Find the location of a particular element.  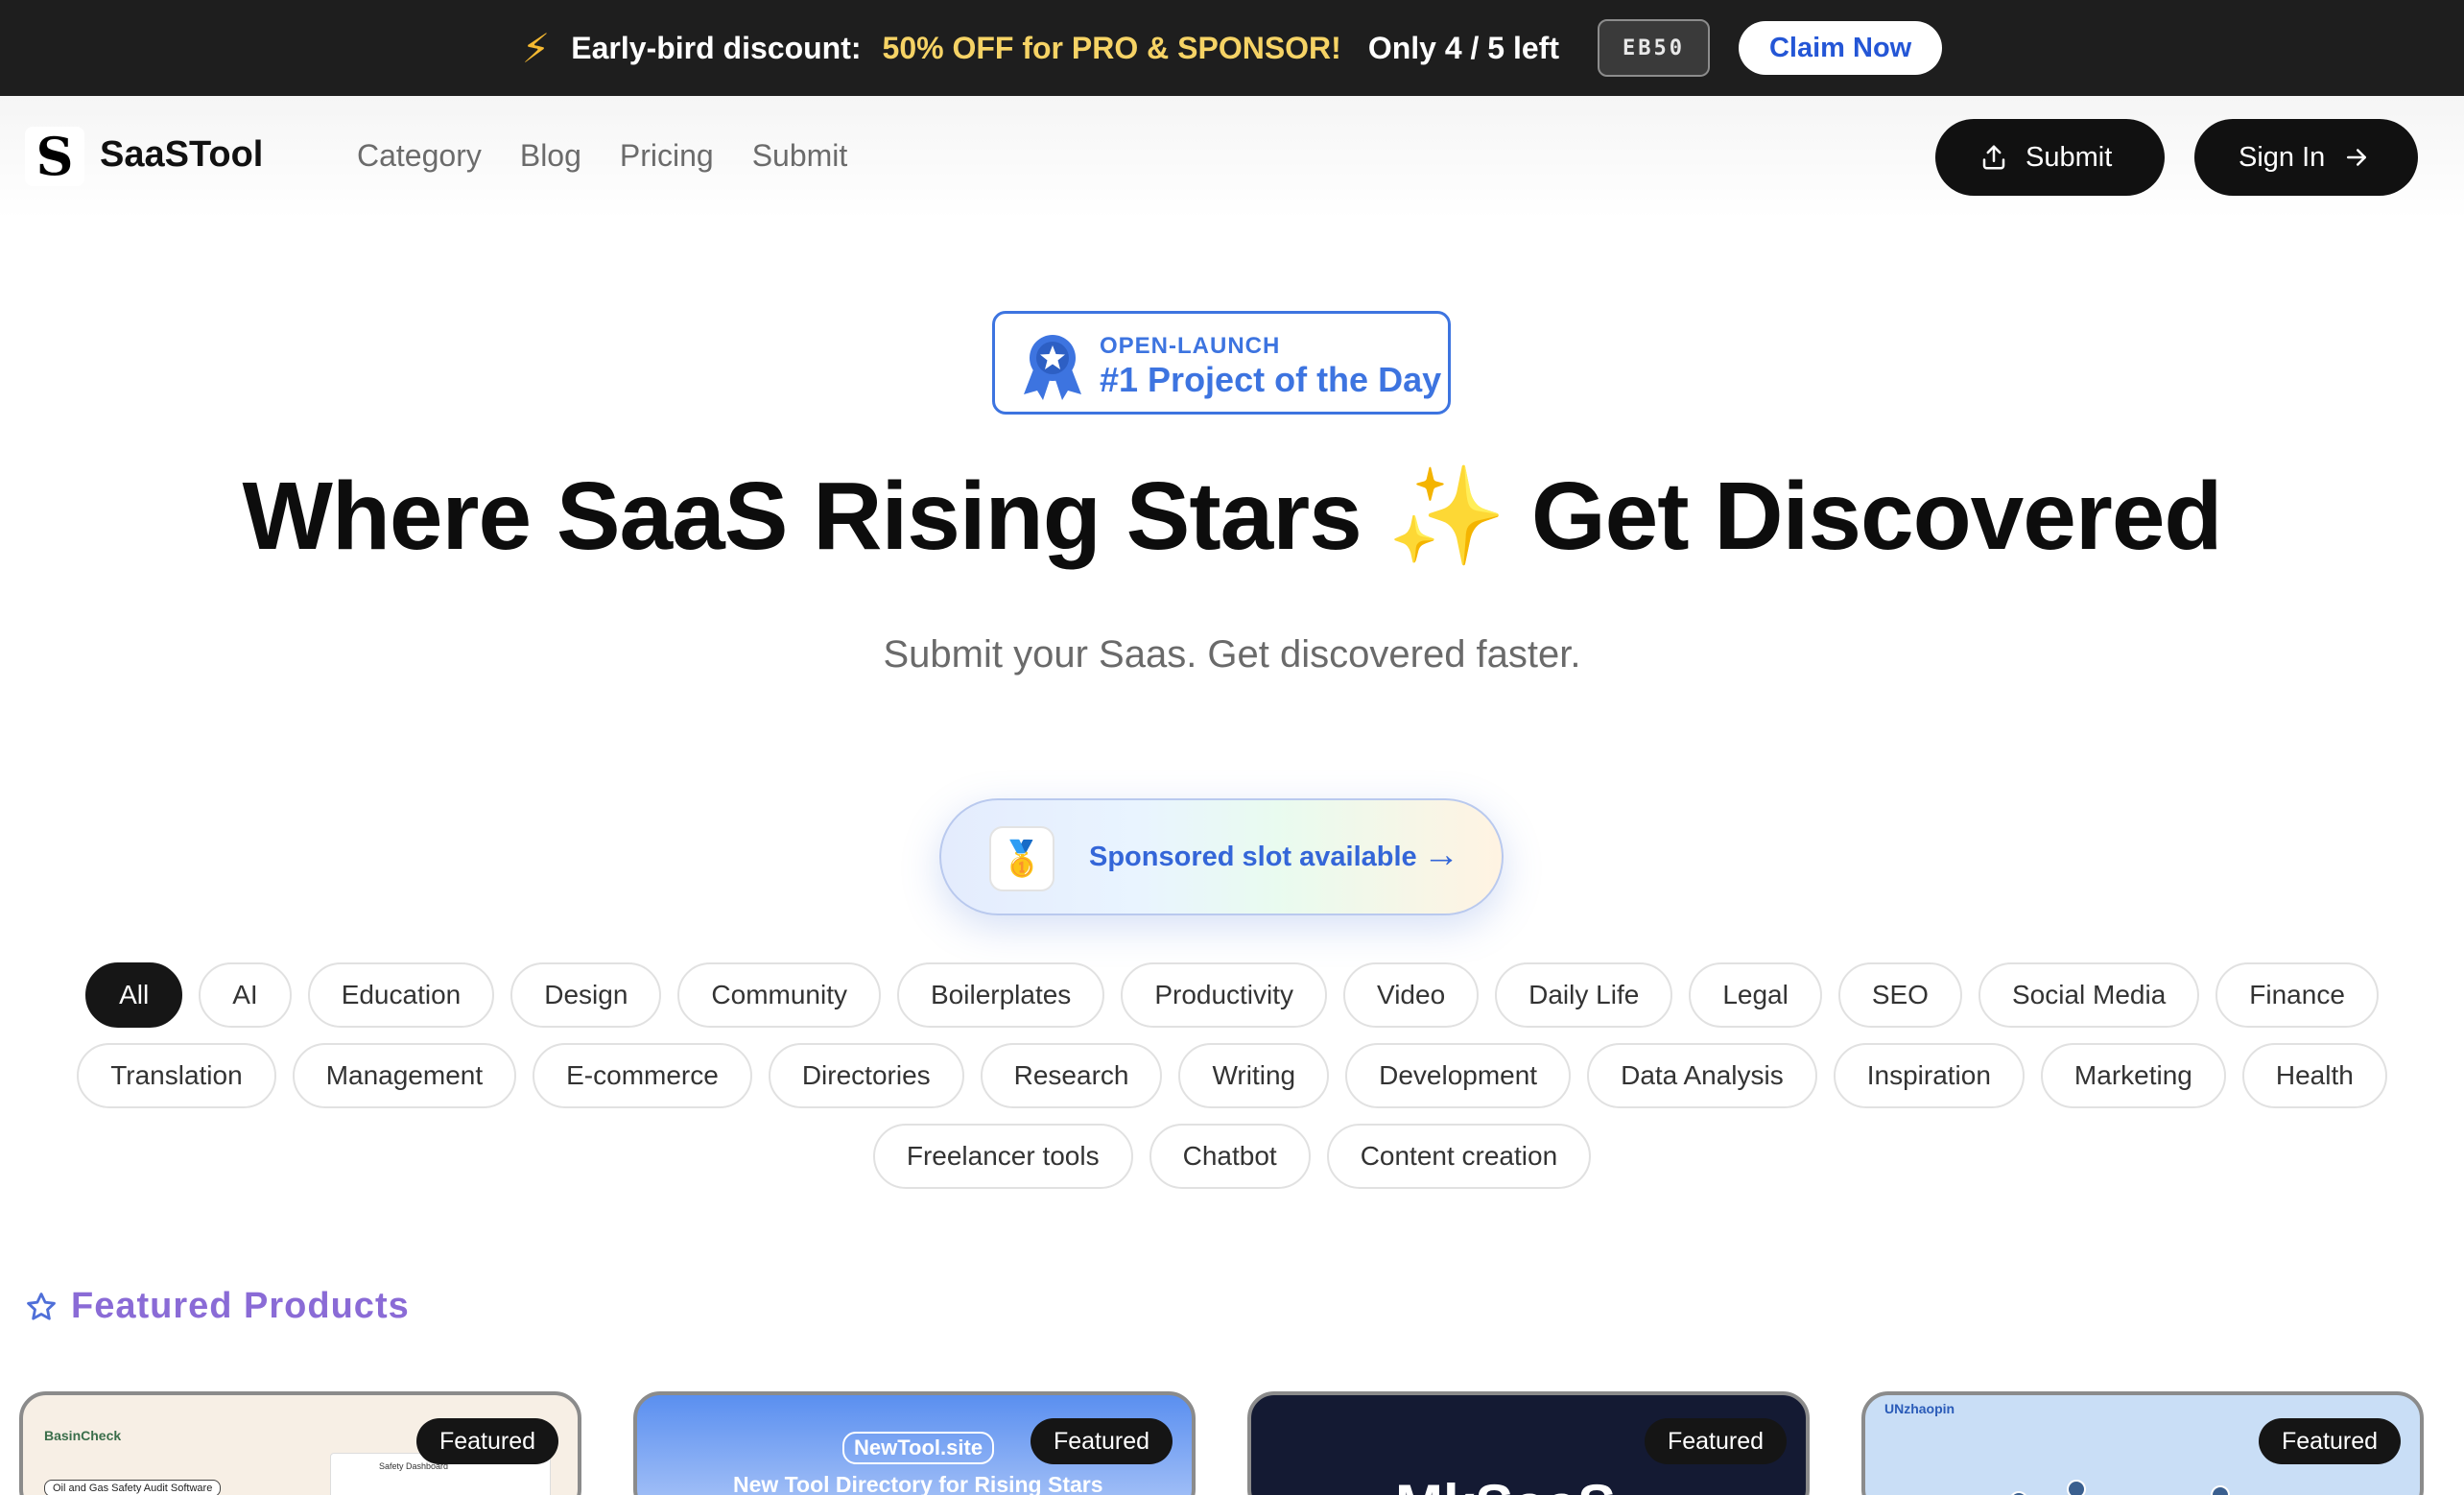

promo-code: EB50 is located at coordinates (1653, 48).